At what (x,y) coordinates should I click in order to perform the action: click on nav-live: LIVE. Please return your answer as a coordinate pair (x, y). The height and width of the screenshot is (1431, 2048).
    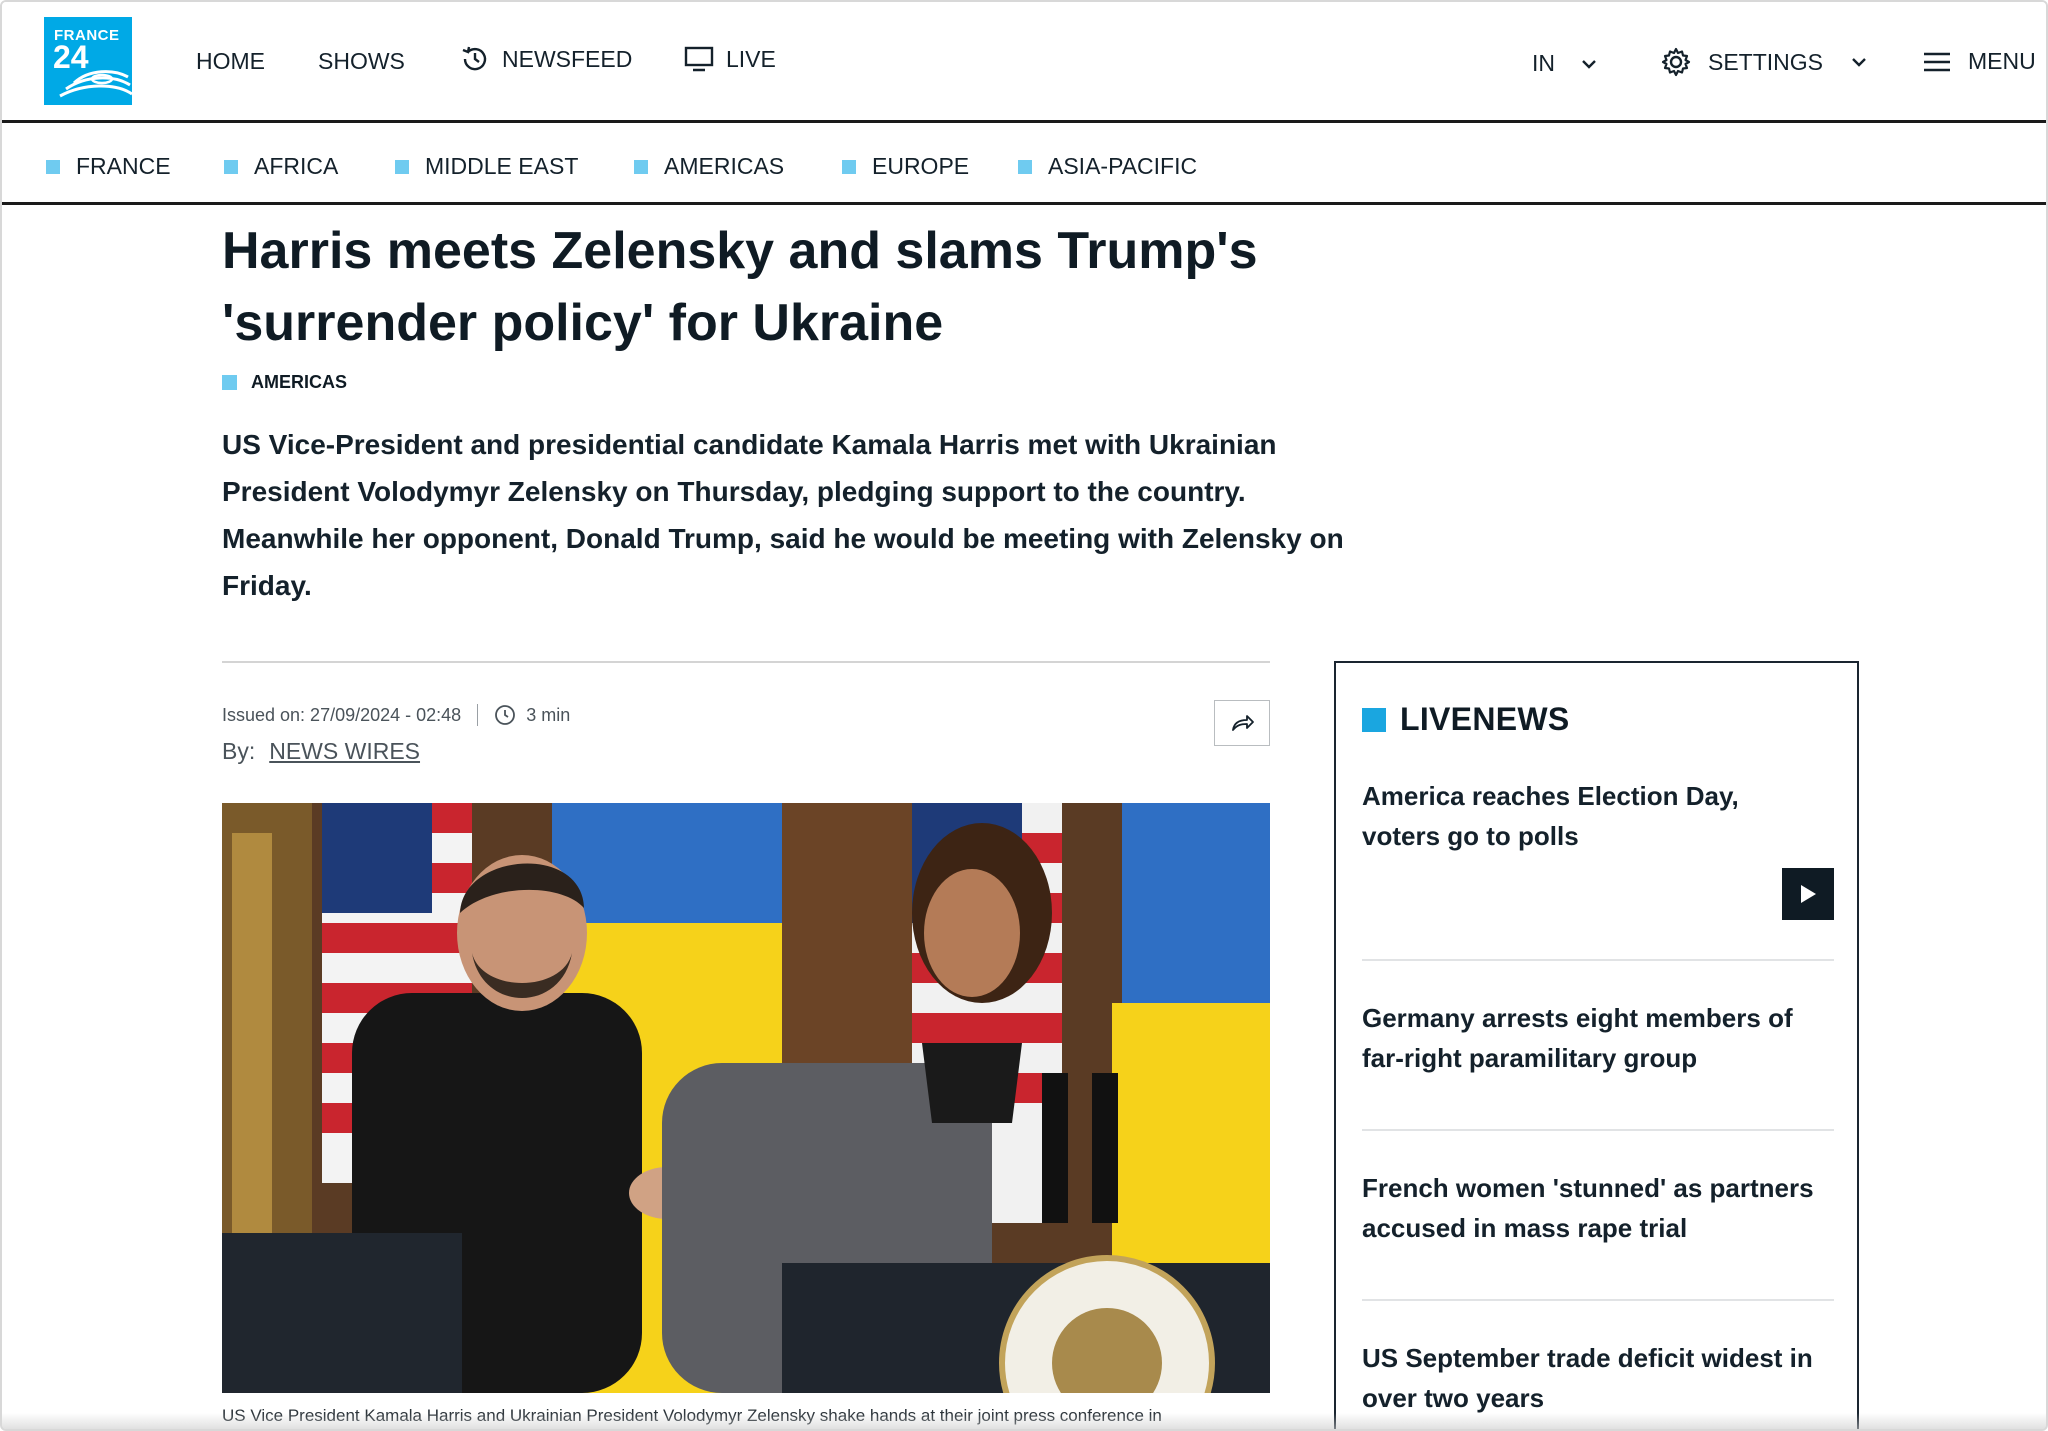
    Looking at the image, I should click on (730, 59).